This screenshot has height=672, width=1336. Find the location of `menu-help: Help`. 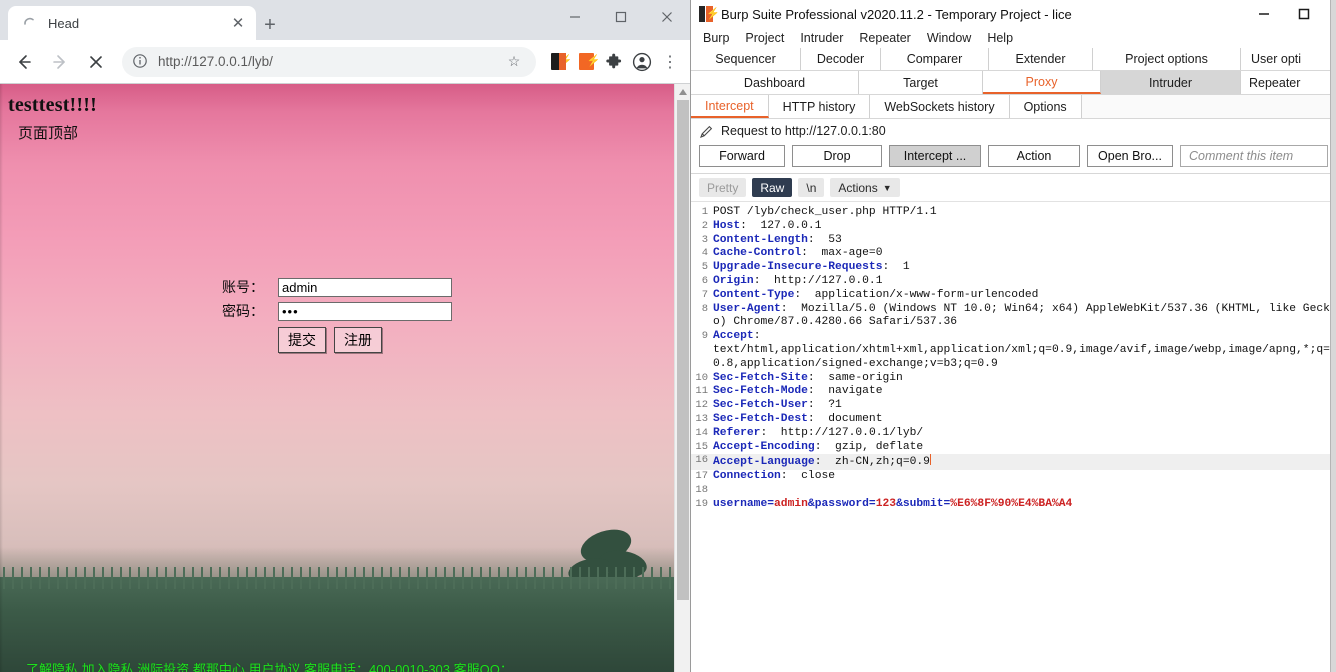

menu-help: Help is located at coordinates (1000, 38).